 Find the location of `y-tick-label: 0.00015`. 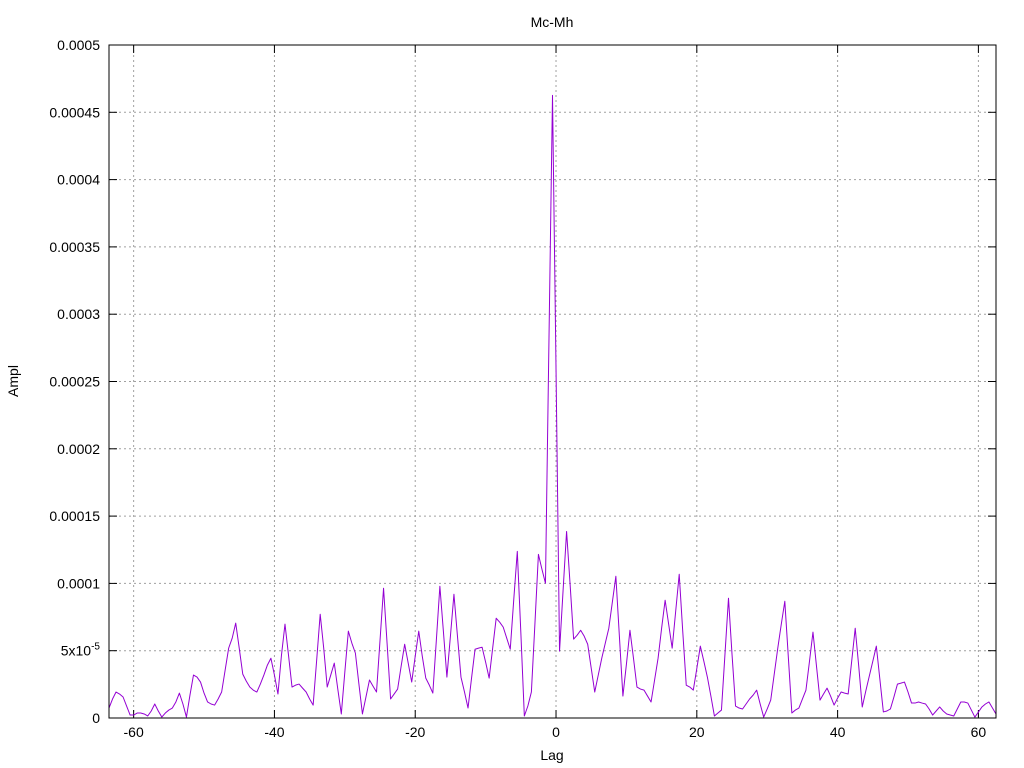

y-tick-label: 0.00015 is located at coordinates (74, 516).